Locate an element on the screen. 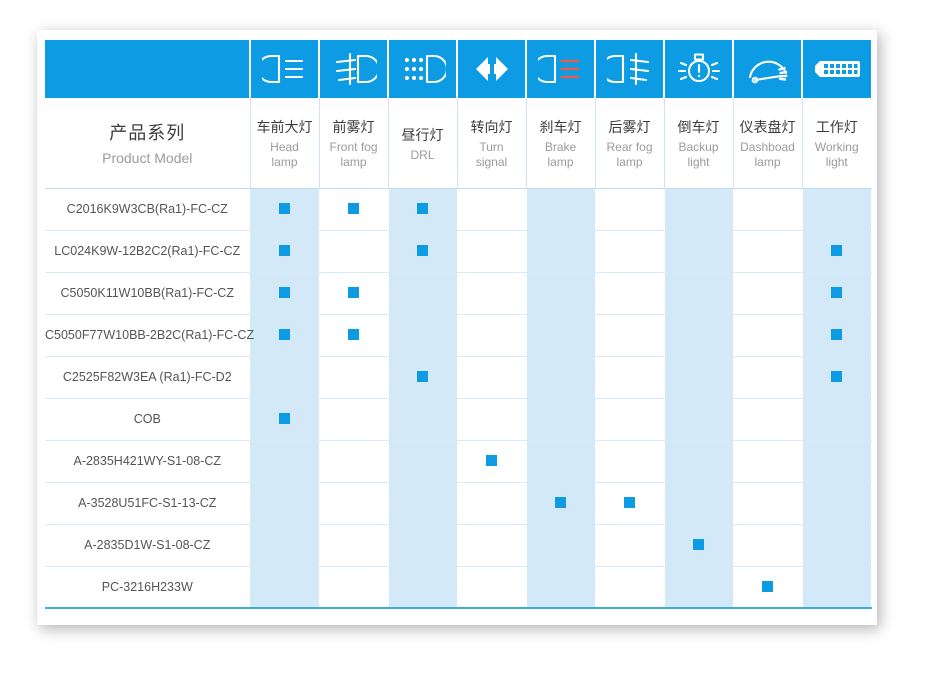 The image size is (949, 687). column-header-8: 工作灯 Working light is located at coordinates (836, 143).